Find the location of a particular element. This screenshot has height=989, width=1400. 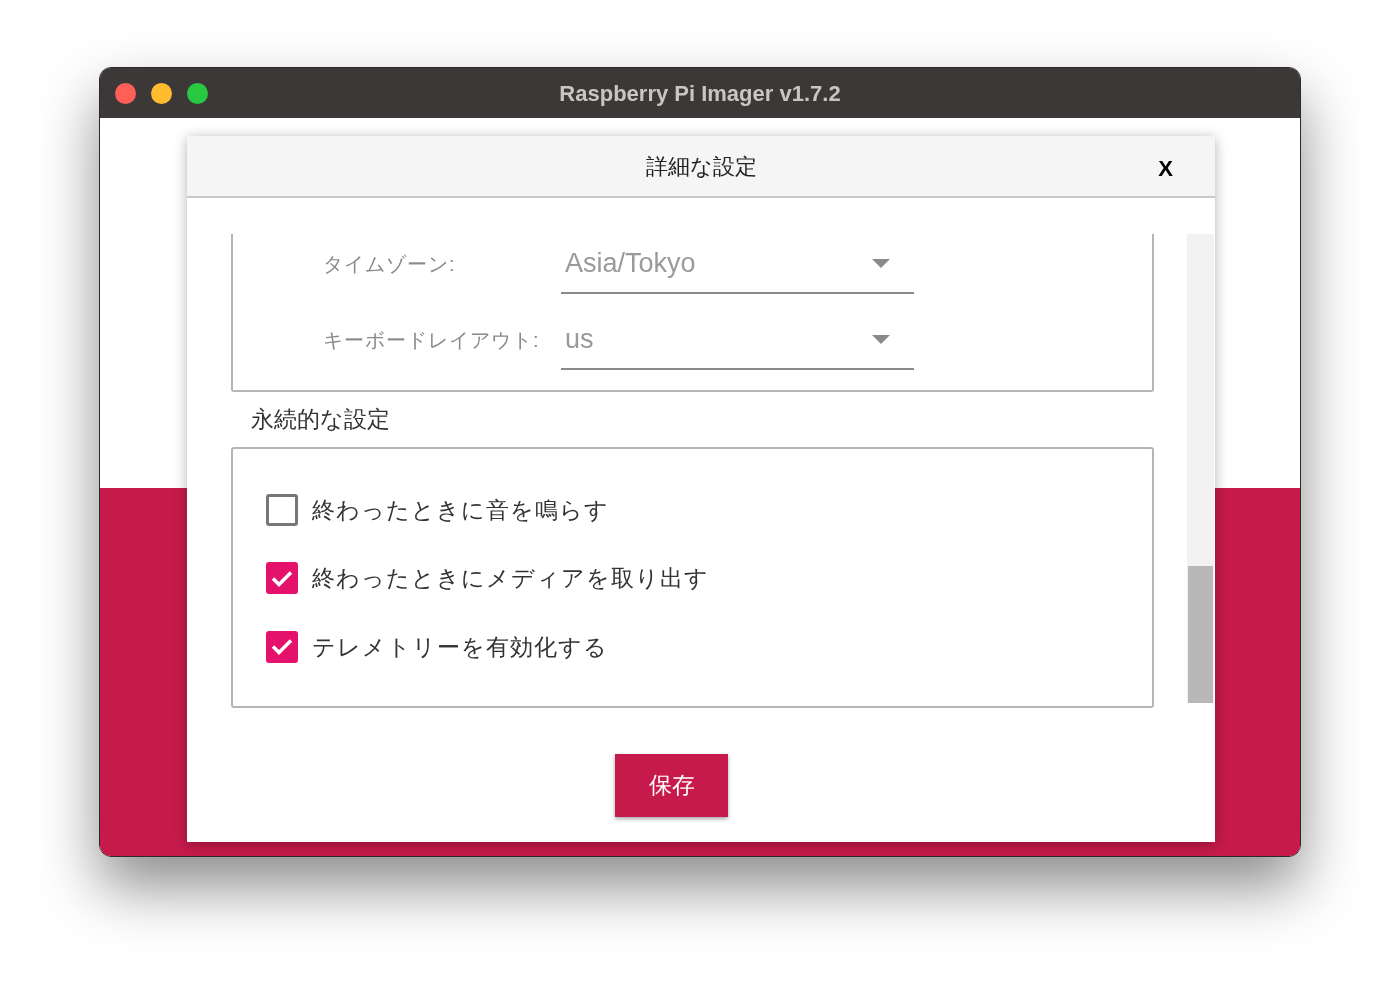

scrollbar-thumb is located at coordinates (1200, 634).